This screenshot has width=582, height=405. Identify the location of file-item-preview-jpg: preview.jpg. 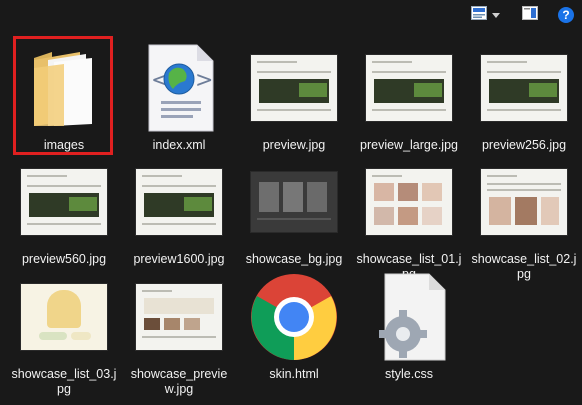
(294, 95).